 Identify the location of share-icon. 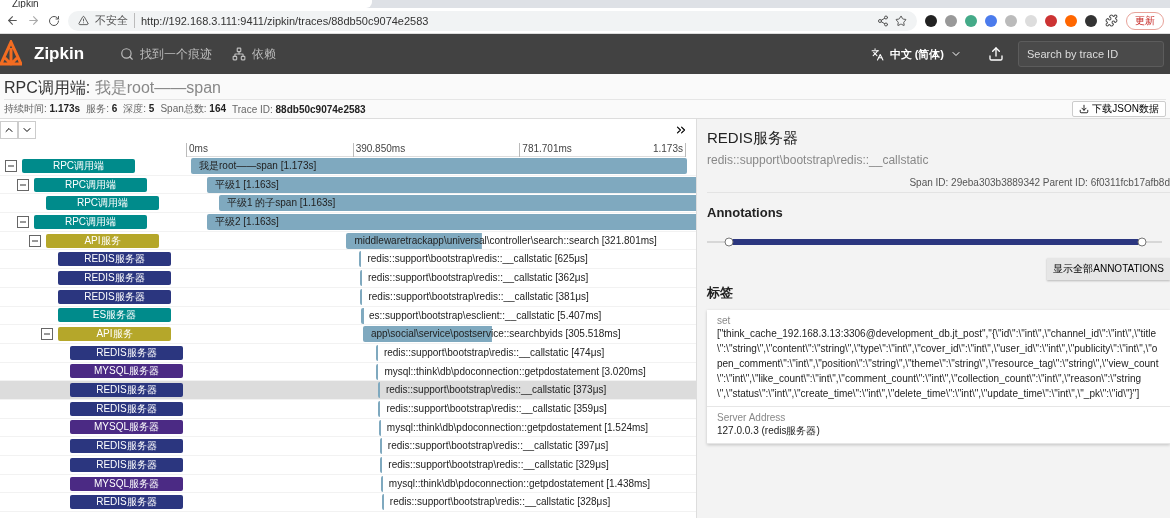
(883, 20).